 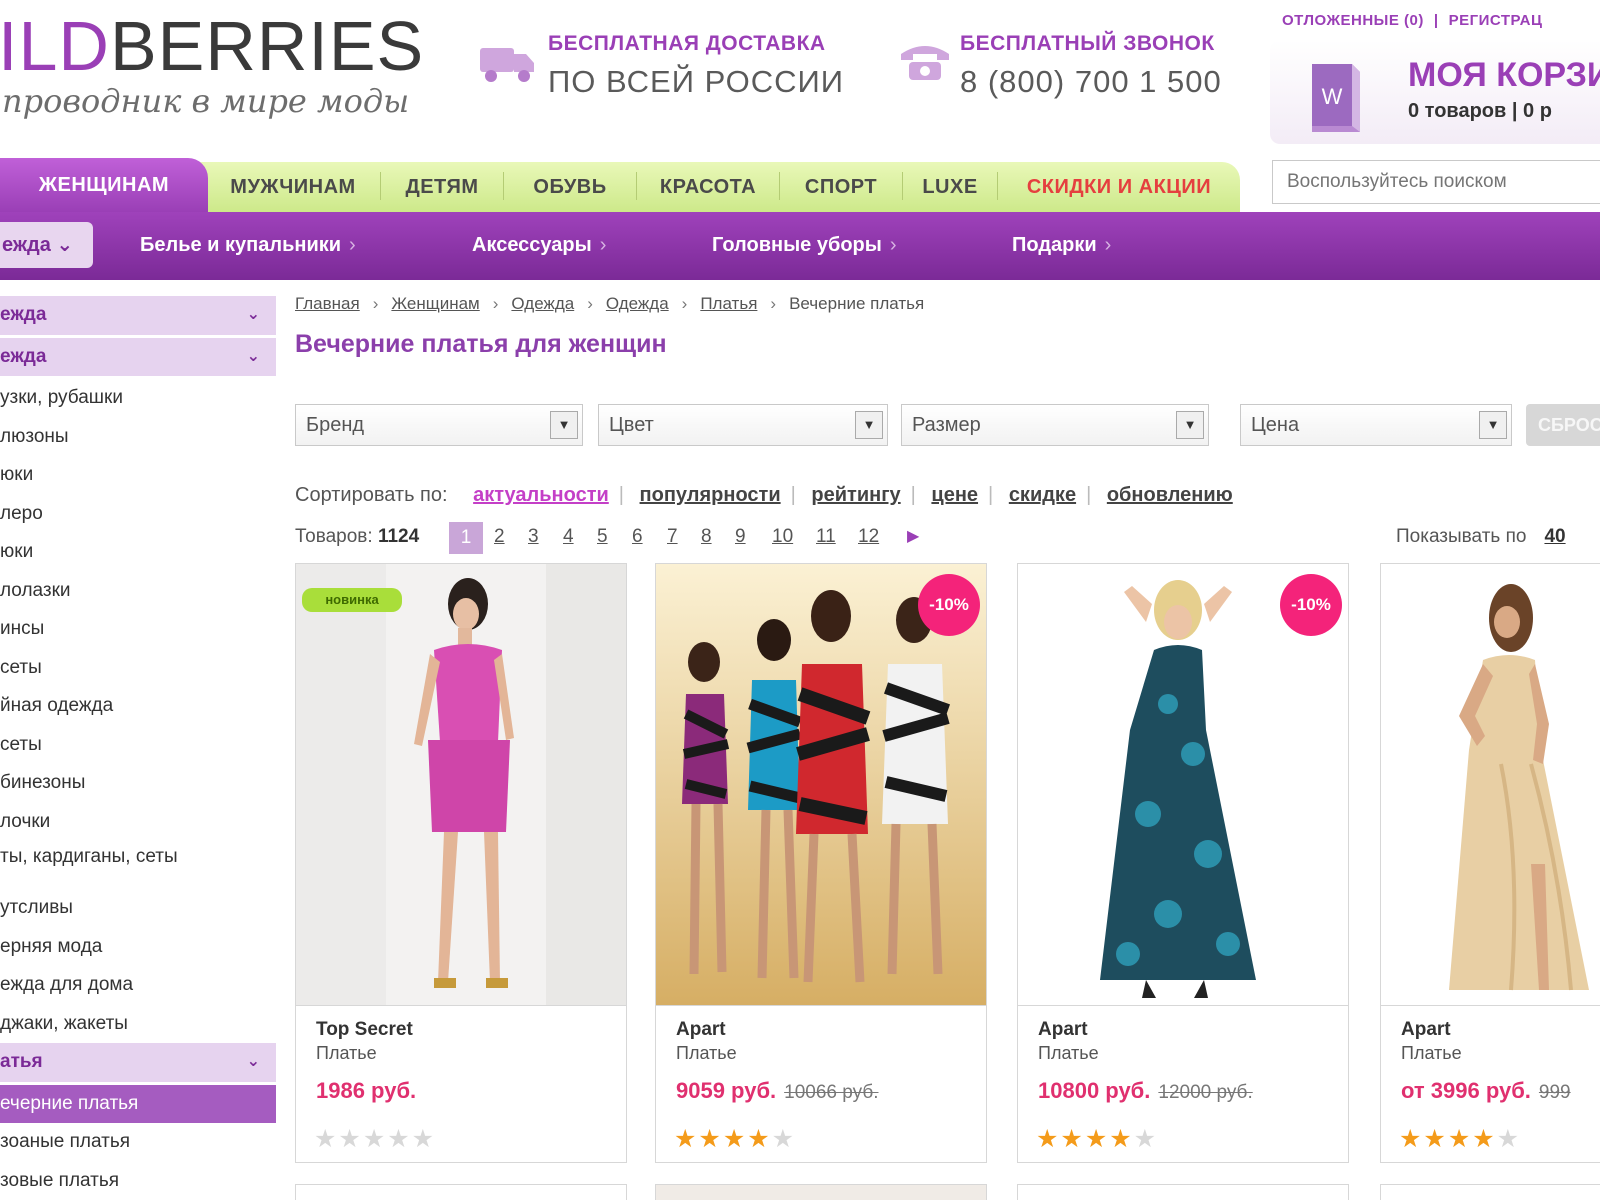 I want to click on sidebar-item: ты, кардиганы, сеты, so click(x=138, y=865).